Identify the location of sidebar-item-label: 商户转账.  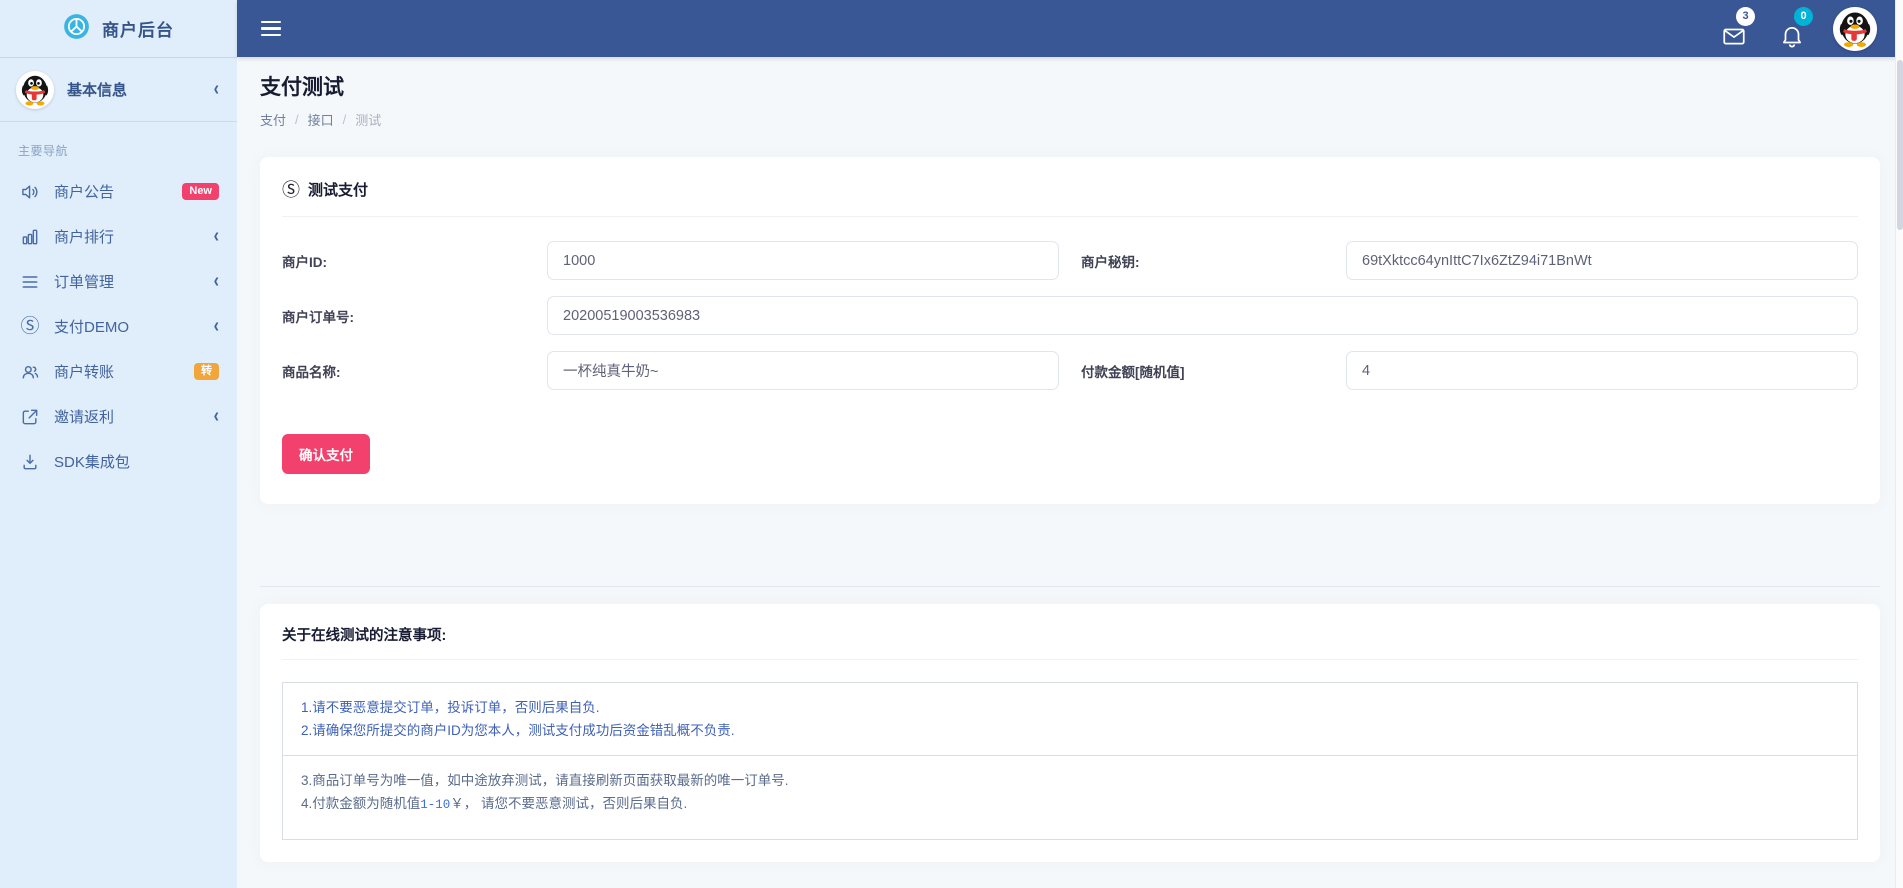
(84, 372).